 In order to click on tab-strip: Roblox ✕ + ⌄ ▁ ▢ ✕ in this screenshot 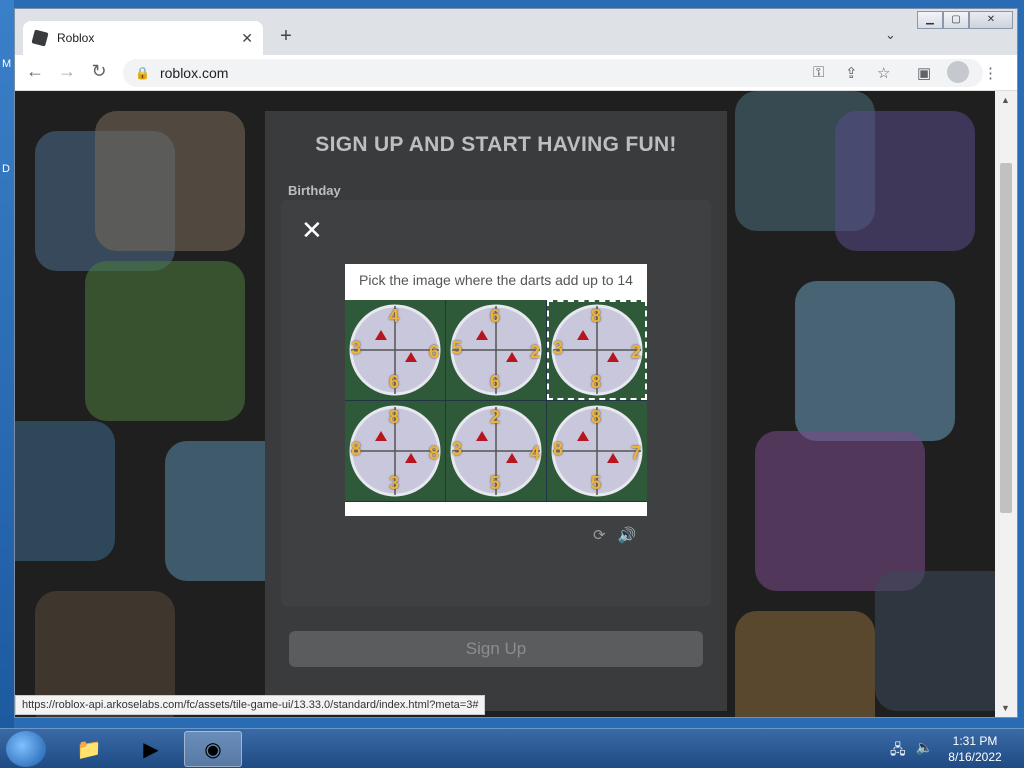, I will do `click(516, 32)`.